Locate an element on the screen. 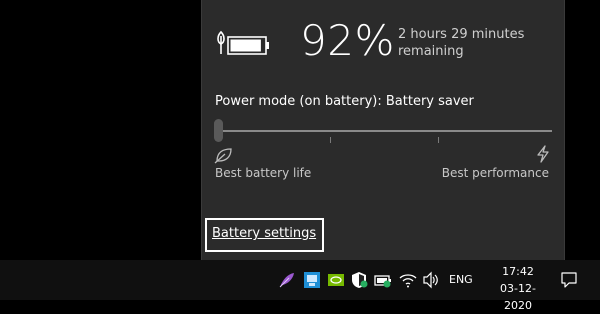  feather-icon is located at coordinates (287, 280).